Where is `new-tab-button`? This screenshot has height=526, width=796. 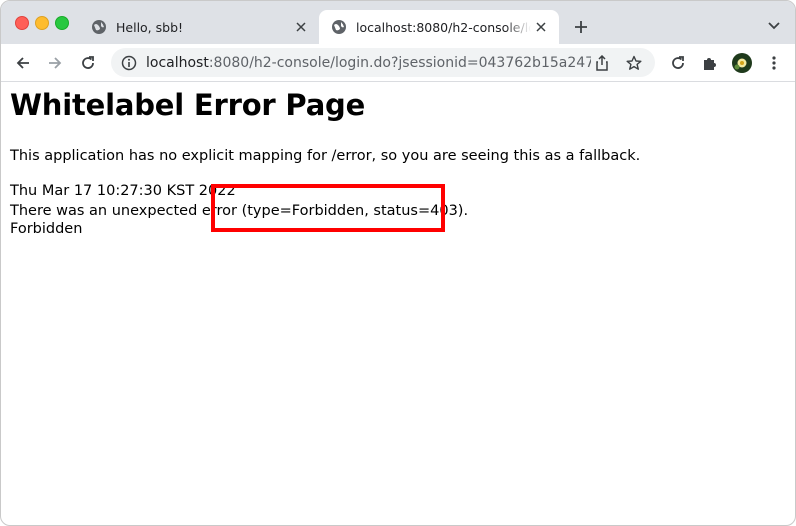
new-tab-button is located at coordinates (581, 27).